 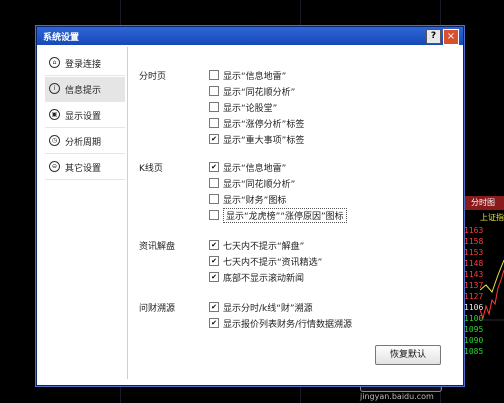 What do you see at coordinates (54, 62) in the screenshot?
I see `user-icon: ⌂` at bounding box center [54, 62].